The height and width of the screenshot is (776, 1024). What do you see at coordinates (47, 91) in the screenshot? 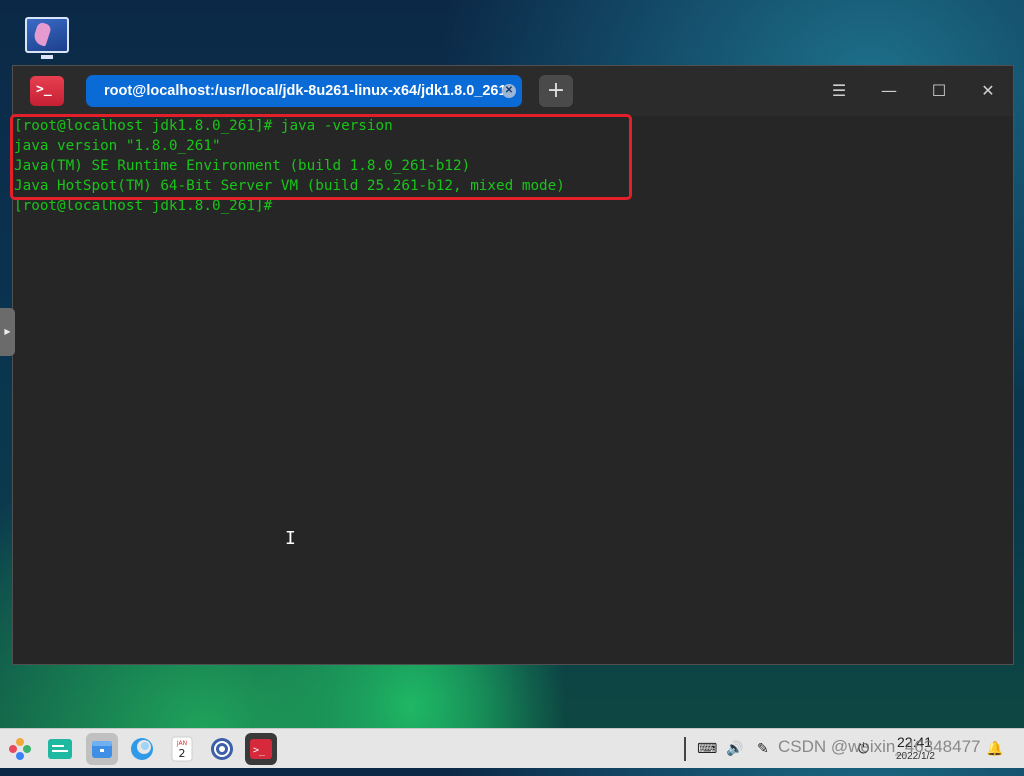
I see `terminal-app-icon: >_` at bounding box center [47, 91].